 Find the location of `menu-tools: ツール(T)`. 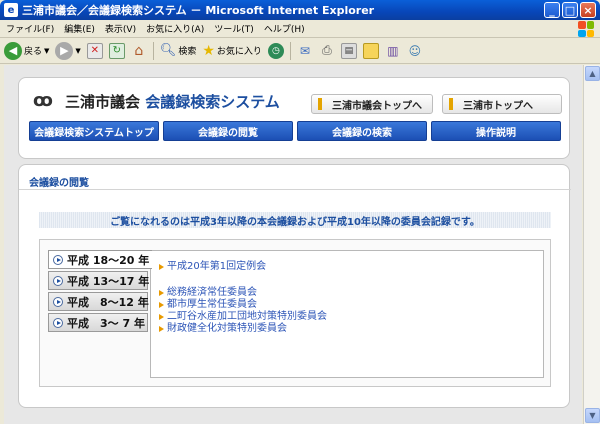

menu-tools: ツール(T) is located at coordinates (234, 28).